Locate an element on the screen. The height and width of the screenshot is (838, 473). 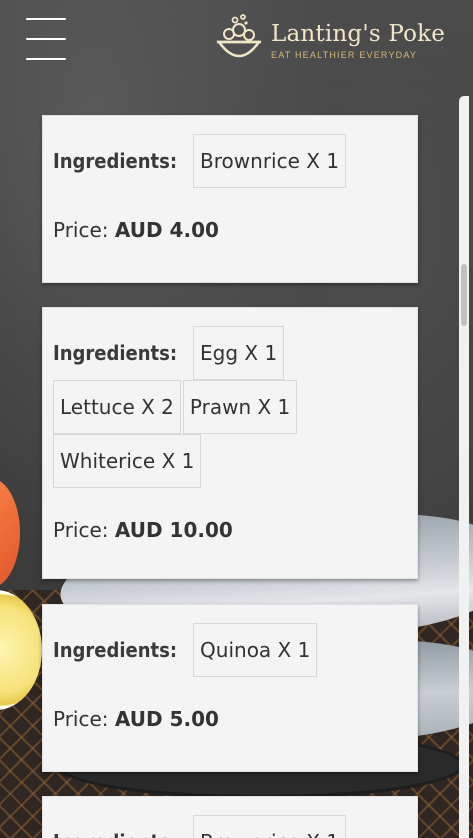
ingredient-chip: Whiterice X 1 is located at coordinates (127, 461).